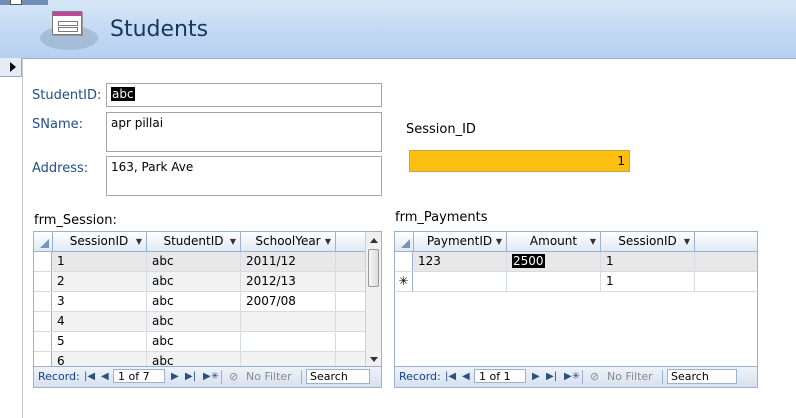  I want to click on col-header-studentid: StudentID ▼, so click(194, 241).